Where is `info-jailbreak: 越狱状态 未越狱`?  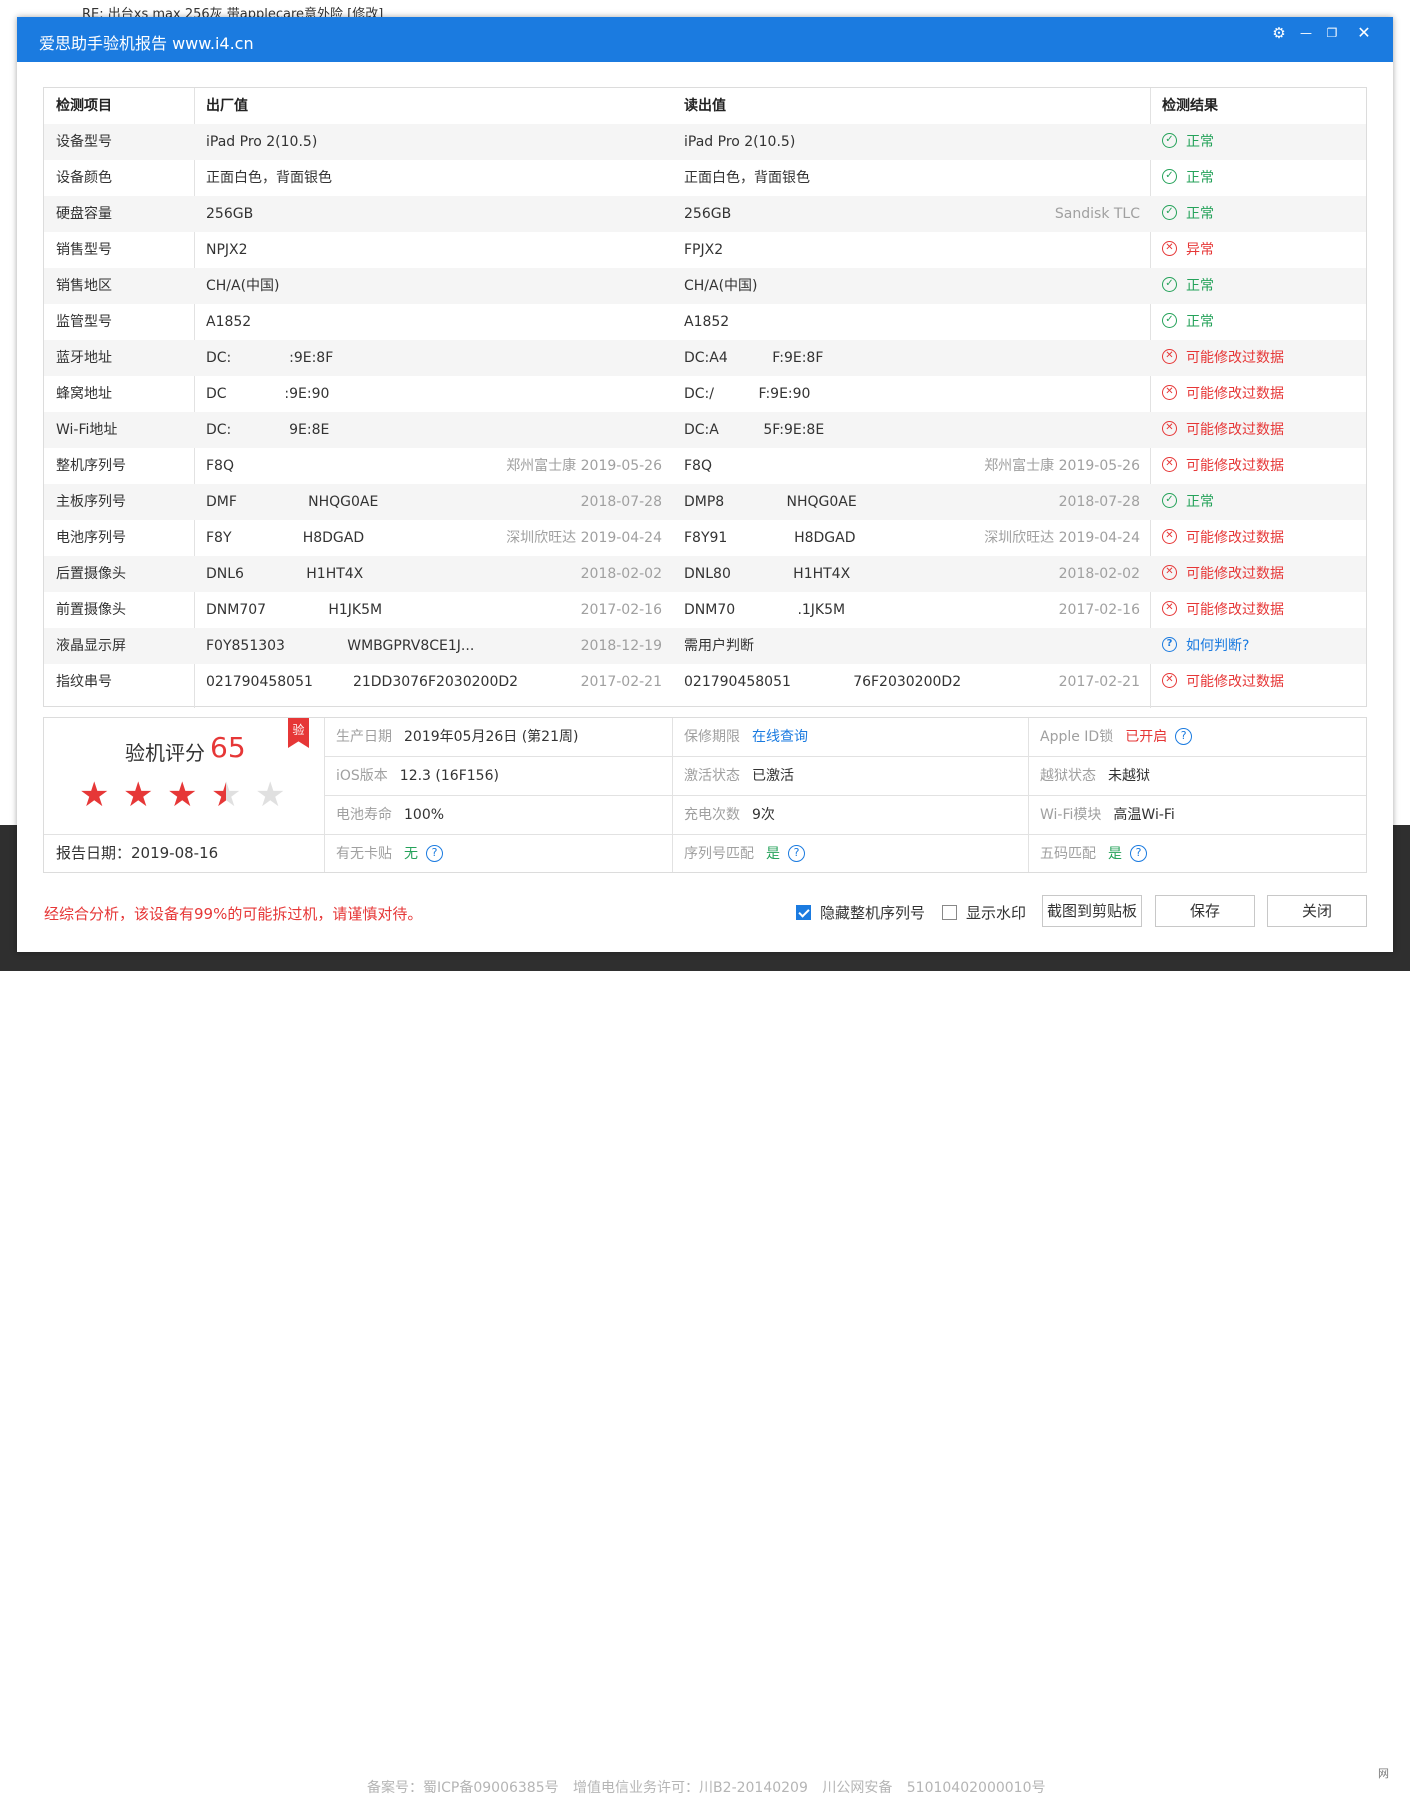 info-jailbreak: 越狱状态 未越狱 is located at coordinates (1095, 776).